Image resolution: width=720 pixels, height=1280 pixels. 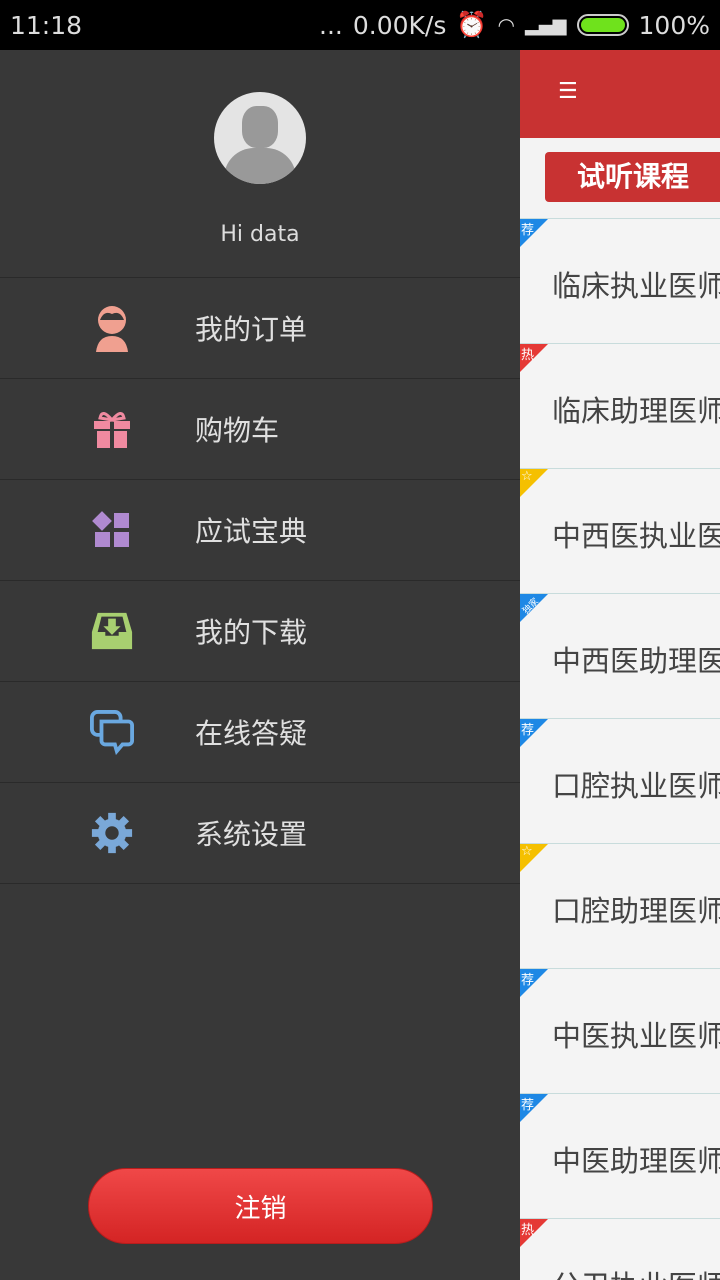 I want to click on course-name: 中西医执业医师, so click(x=636, y=536).